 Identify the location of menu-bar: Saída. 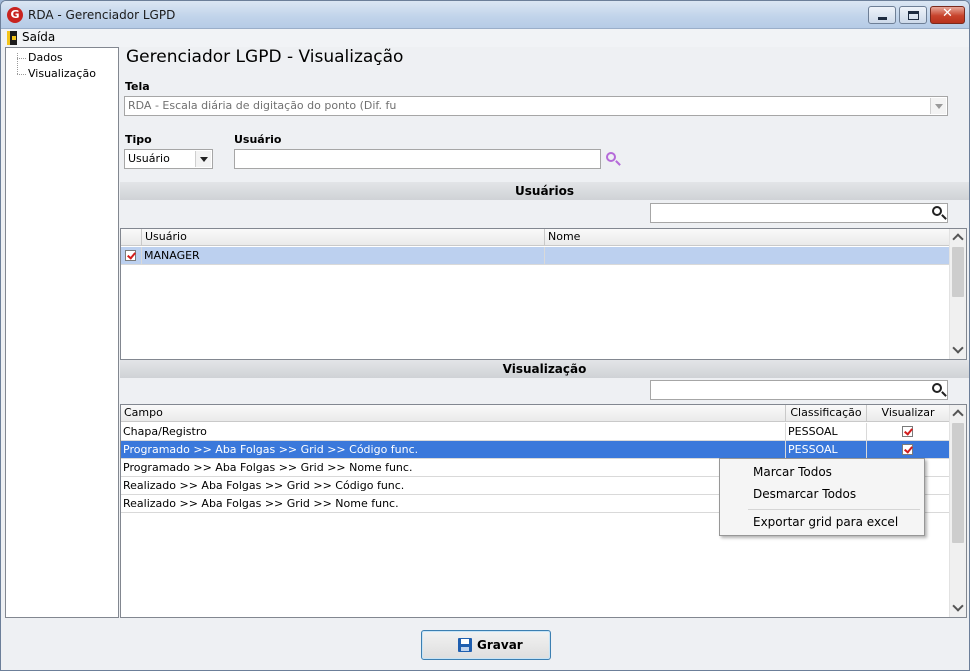
(485, 38).